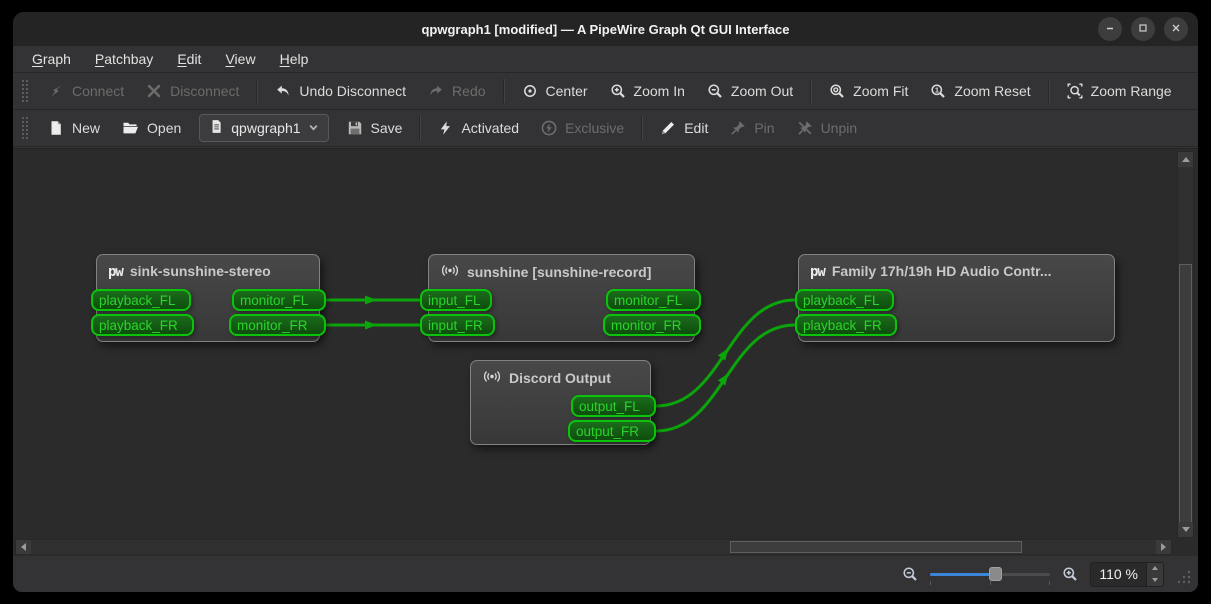 The image size is (1211, 604). I want to click on port-sunshine-monitor-fr: monitor_FR, so click(652, 325).